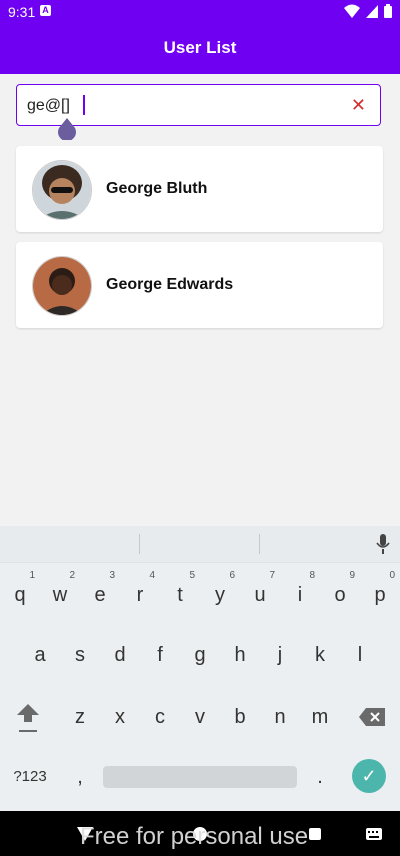 The image size is (400, 856). Describe the element at coordinates (360, 655) in the screenshot. I see `key-l: l` at that location.